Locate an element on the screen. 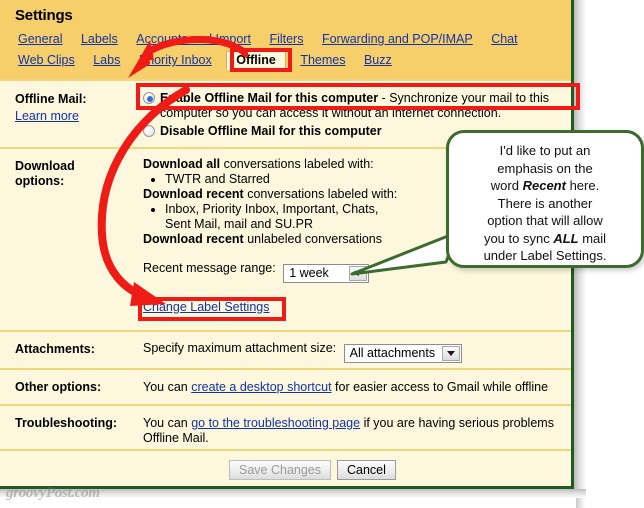 The width and height of the screenshot is (644, 508). settings-action-bar: Save Changes Cancel is located at coordinates (285, 467).